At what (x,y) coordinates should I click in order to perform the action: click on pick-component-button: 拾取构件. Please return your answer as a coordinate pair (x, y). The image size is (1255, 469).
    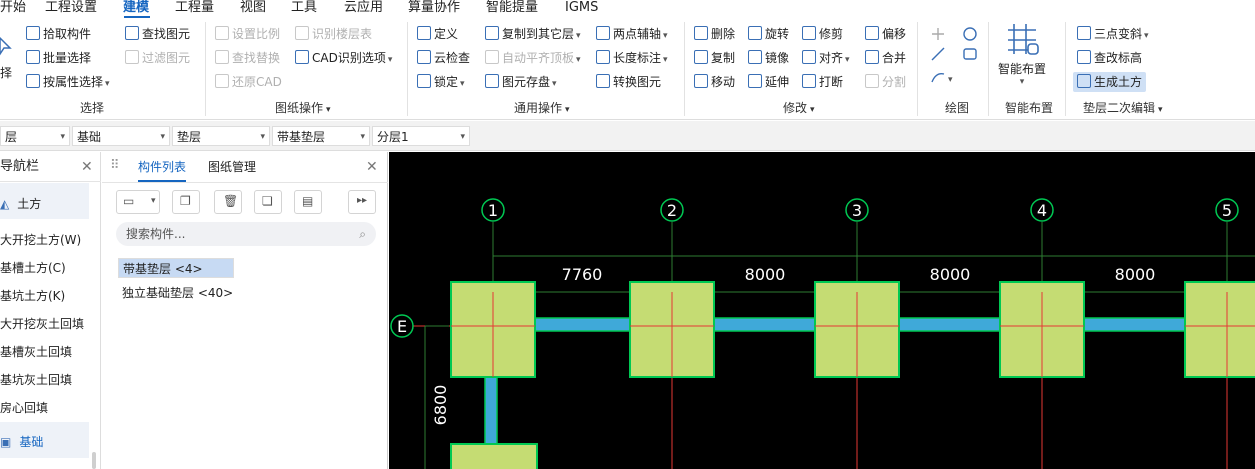
    Looking at the image, I should click on (58, 34).